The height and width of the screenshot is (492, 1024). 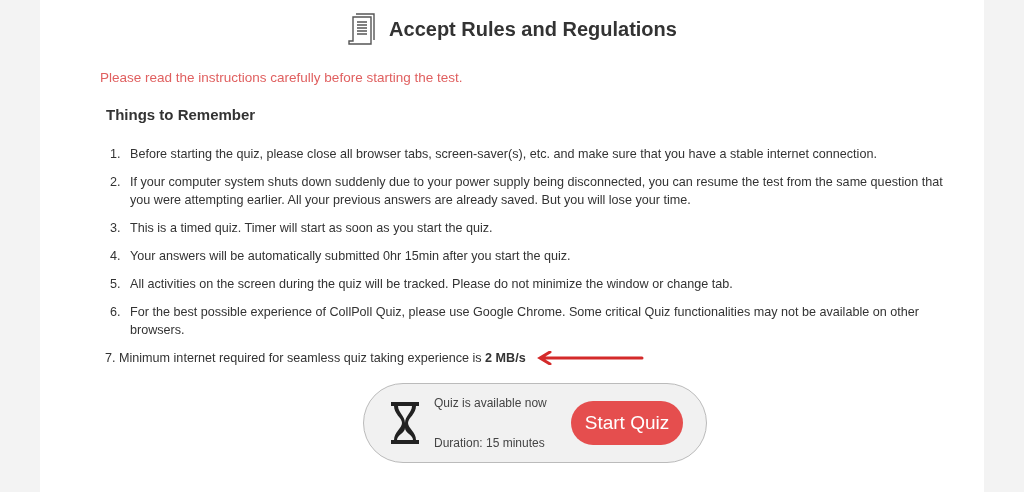 I want to click on list-number: 1., so click(x=115, y=154).